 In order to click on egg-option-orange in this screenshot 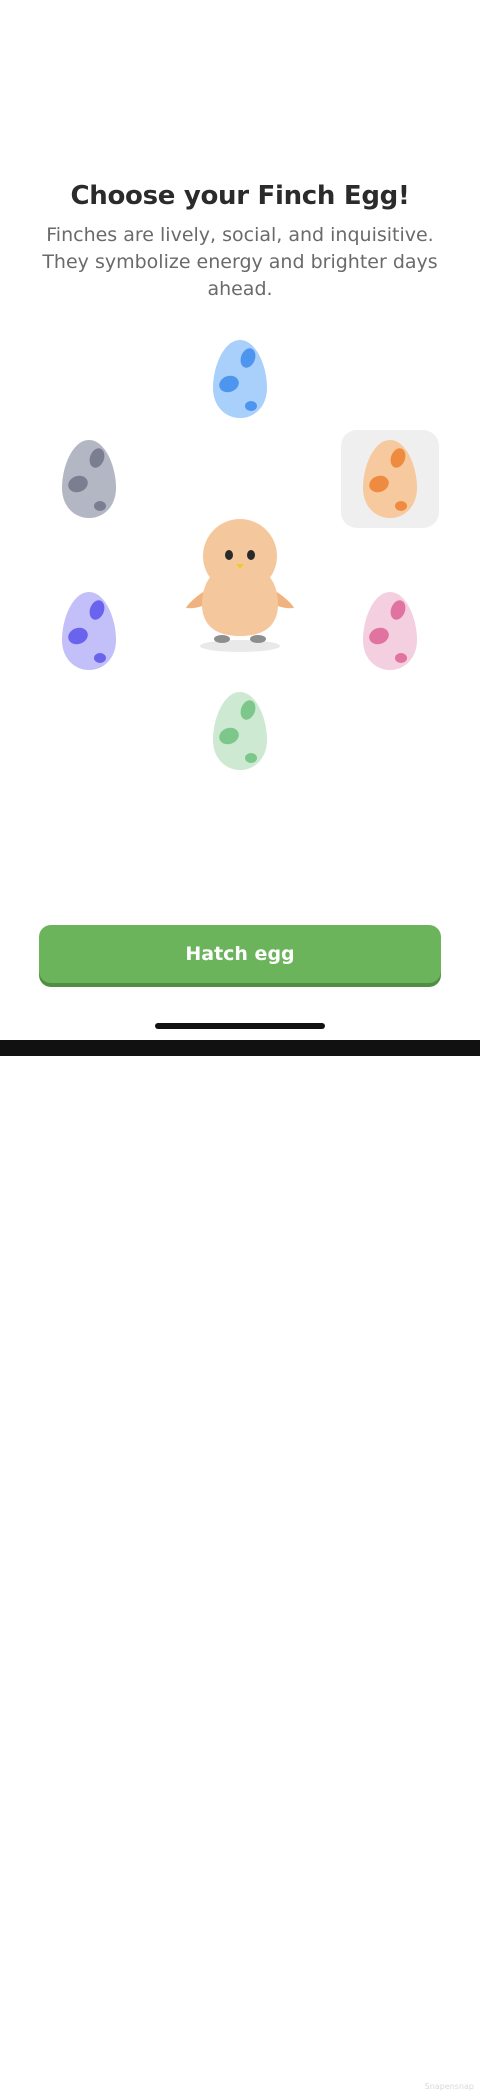, I will do `click(390, 479)`.